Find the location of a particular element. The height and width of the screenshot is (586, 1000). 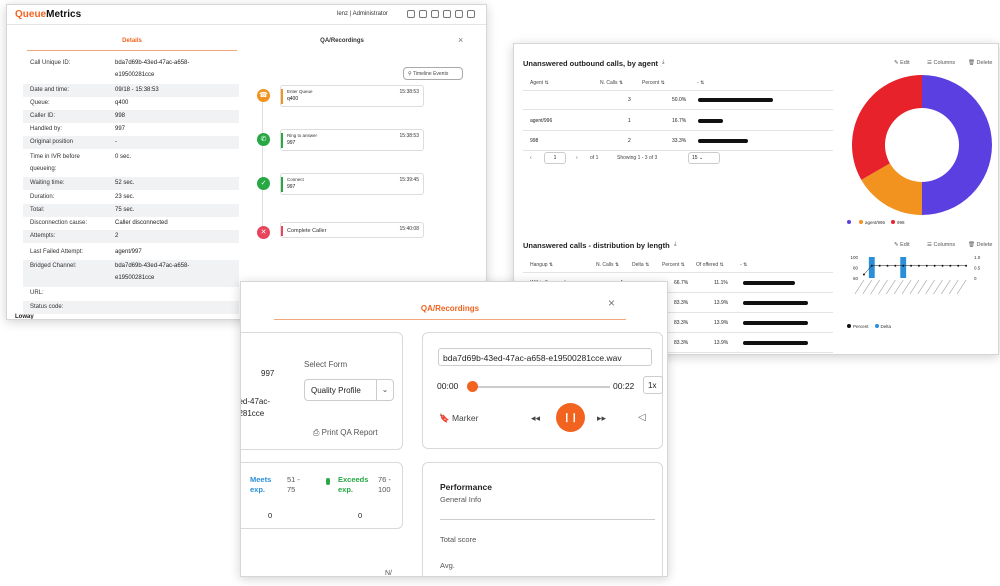

app-logo: QueueMetrics is located at coordinates (48, 14).